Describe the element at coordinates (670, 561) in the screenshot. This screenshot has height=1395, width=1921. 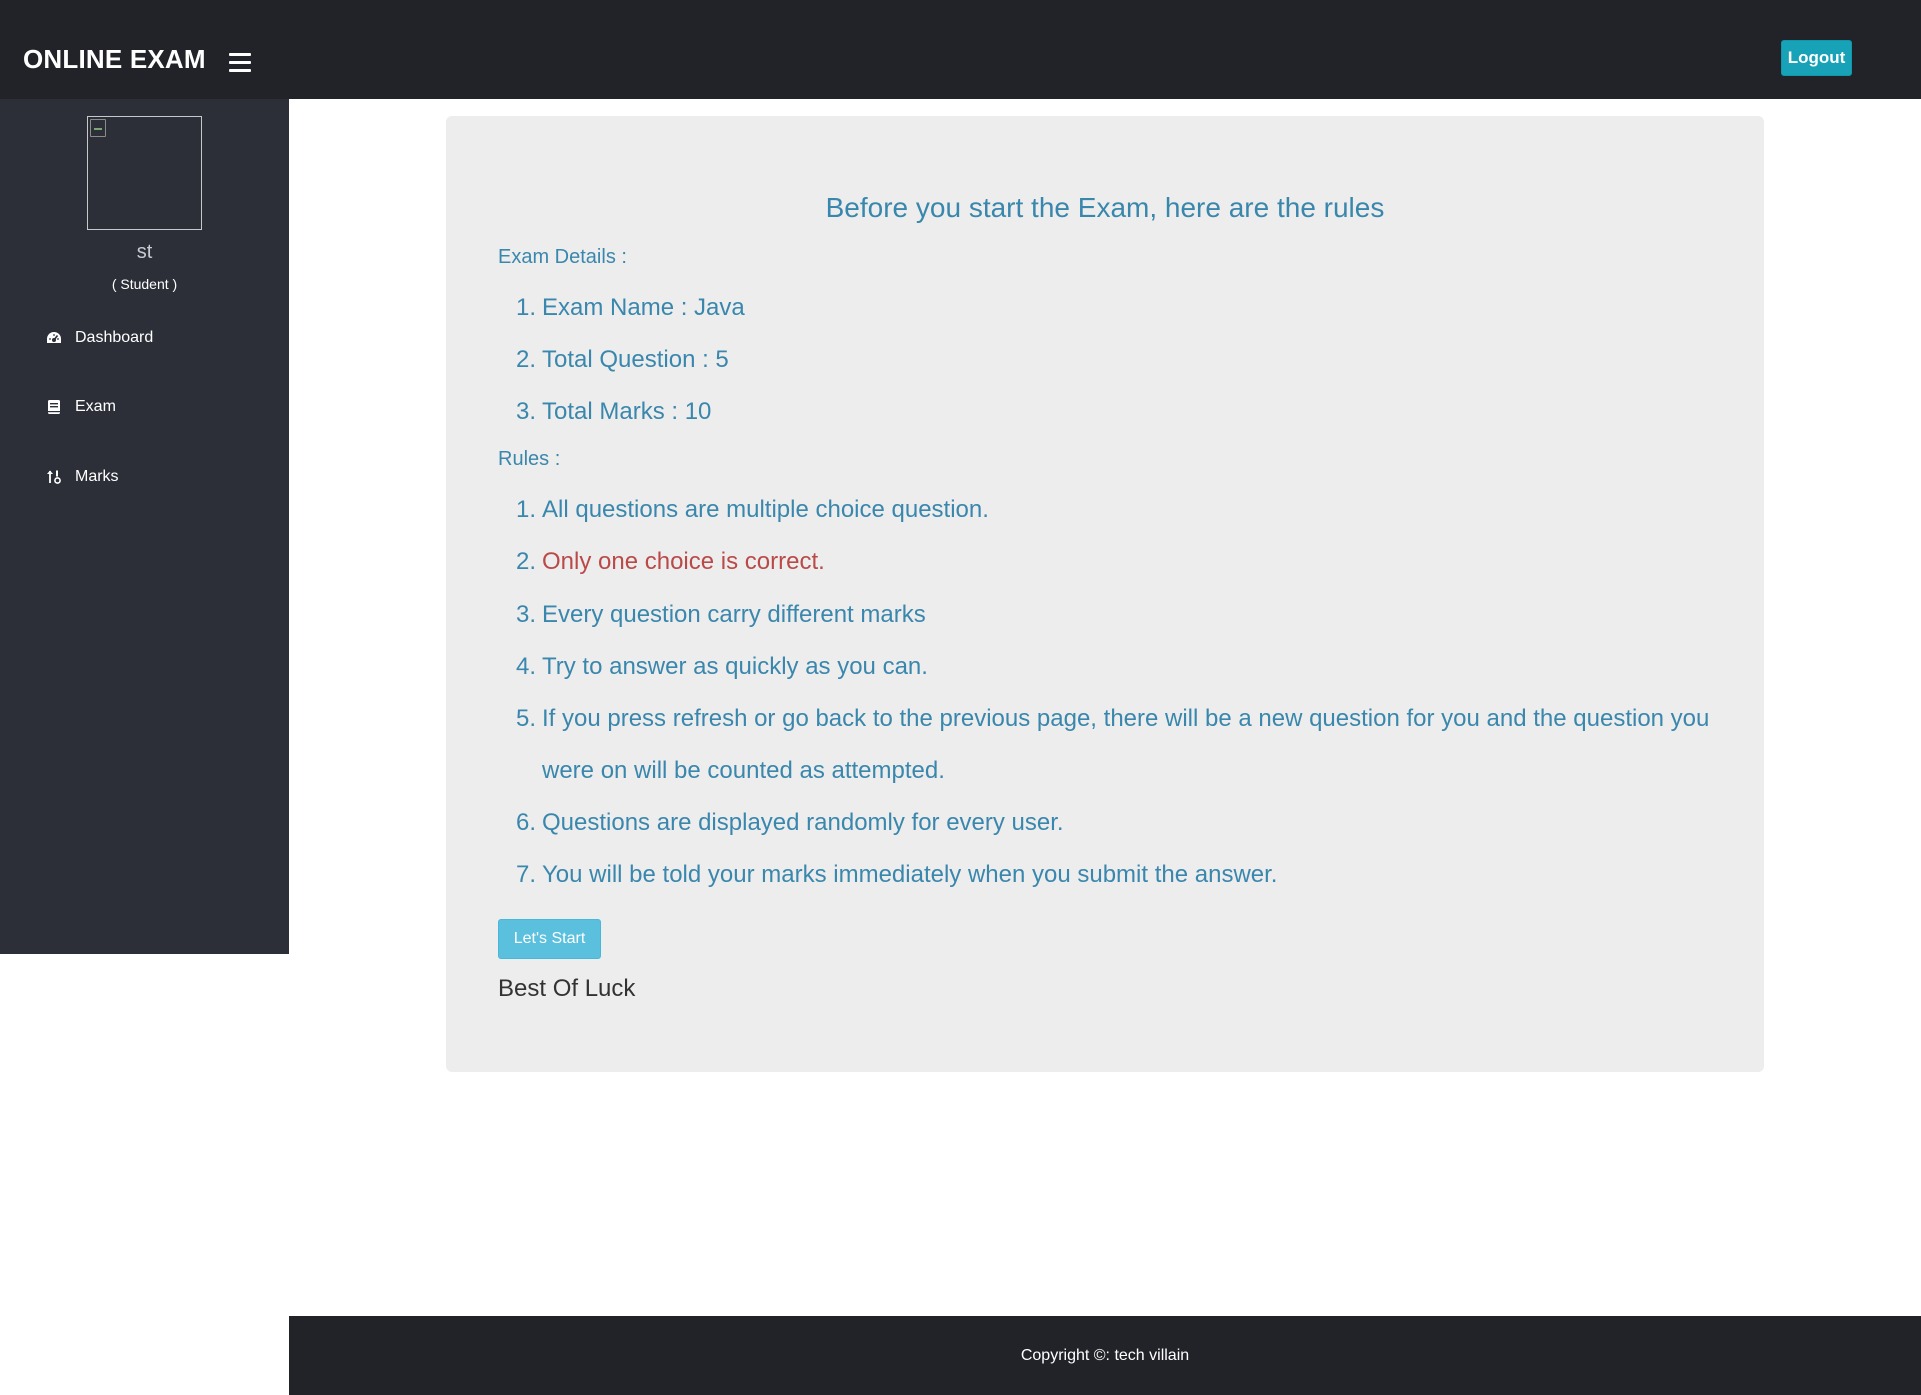
I see `rule-item-highlighted: 2. Only one choice is correct.` at that location.